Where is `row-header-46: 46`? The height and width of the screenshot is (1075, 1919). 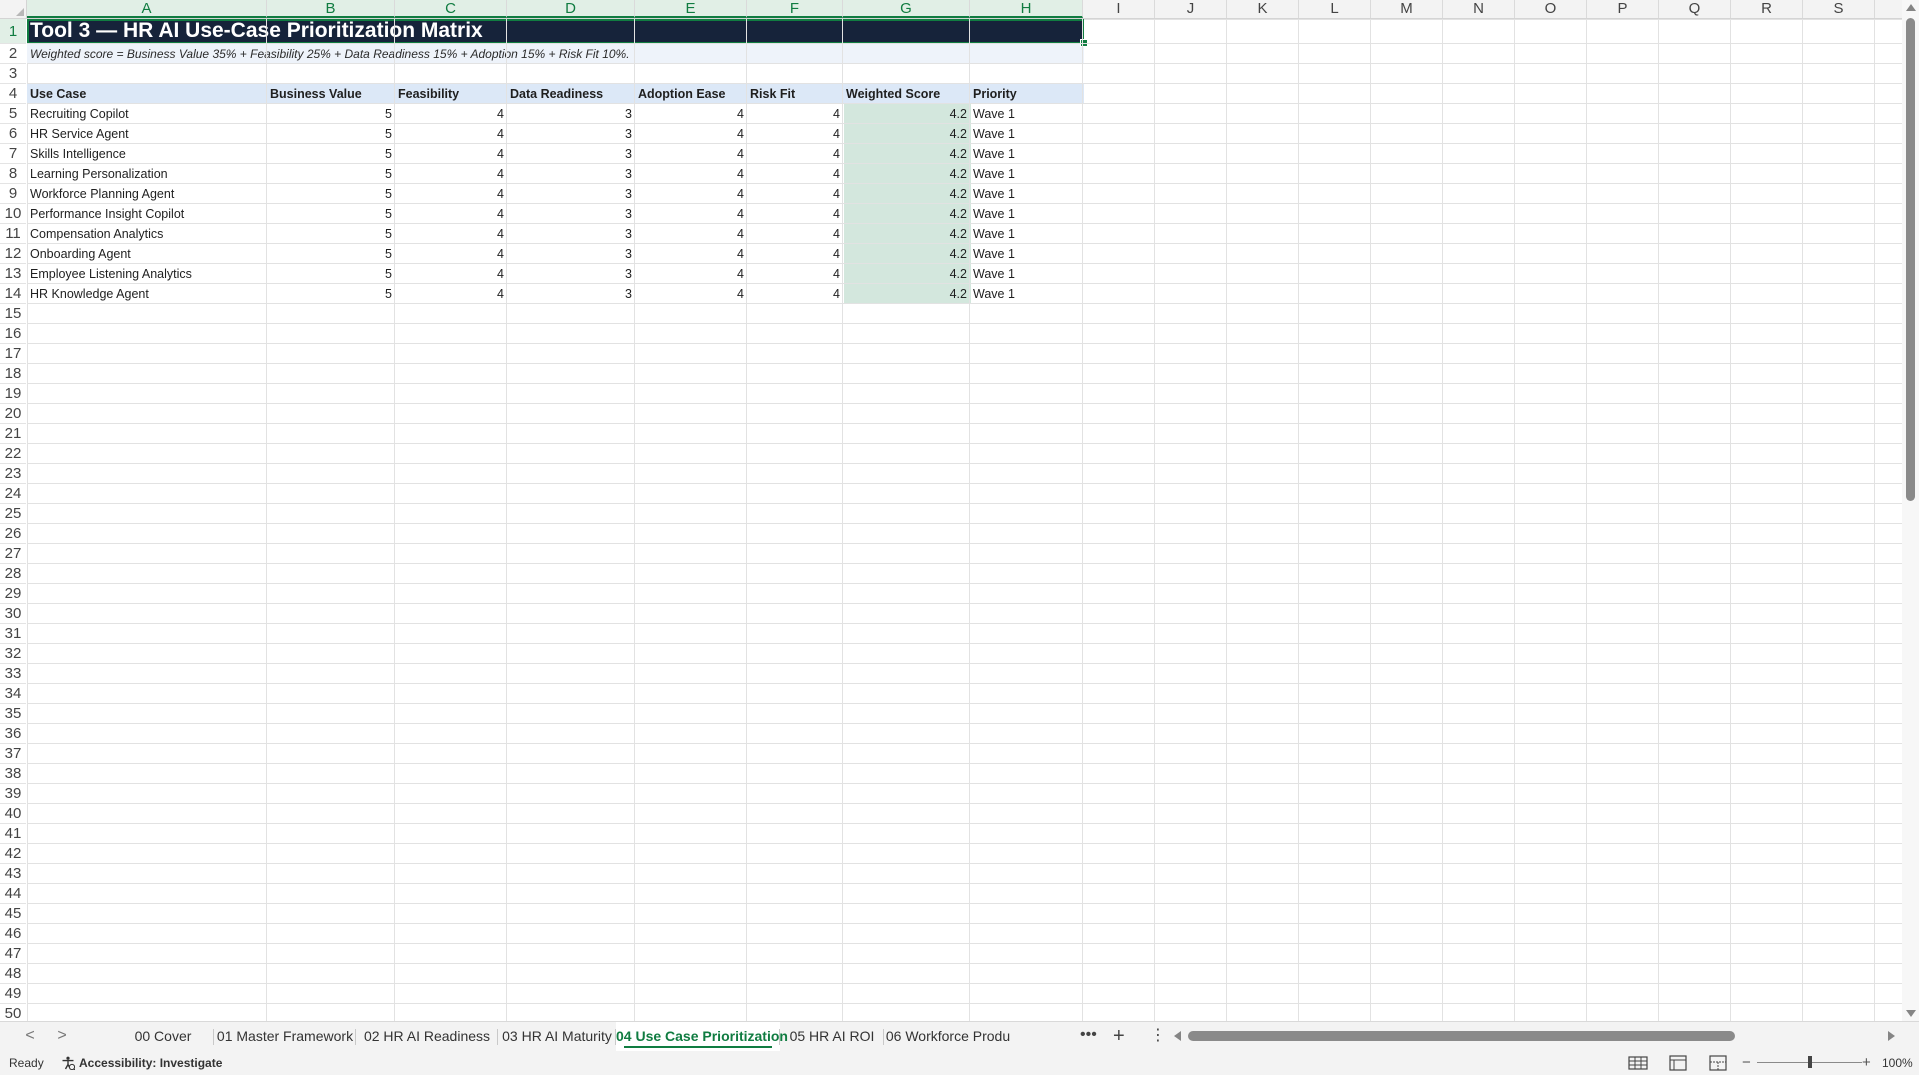
row-header-46: 46 is located at coordinates (13, 934).